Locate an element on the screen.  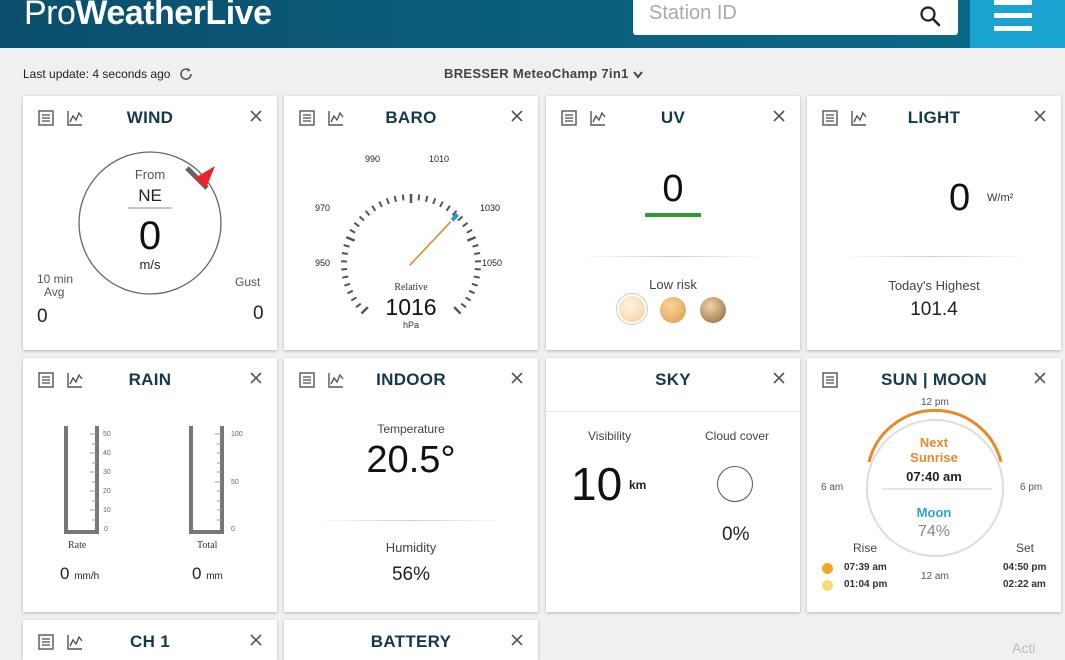
ch1-card: CH 1 is located at coordinates (150, 640).